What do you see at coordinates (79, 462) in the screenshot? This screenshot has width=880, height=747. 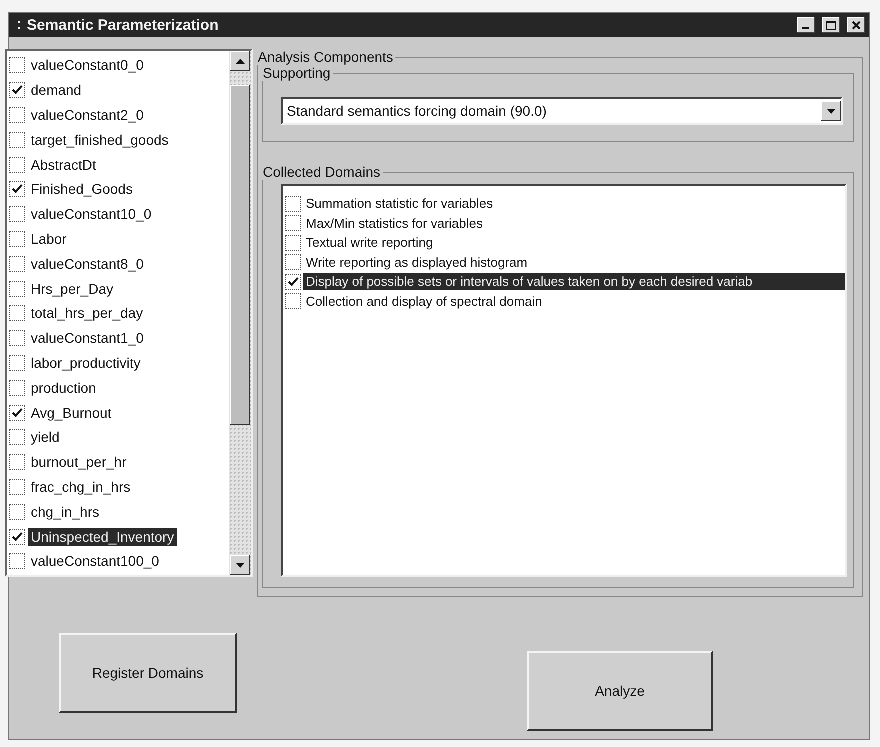 I see `variable-item: burnout_per_hr` at bounding box center [79, 462].